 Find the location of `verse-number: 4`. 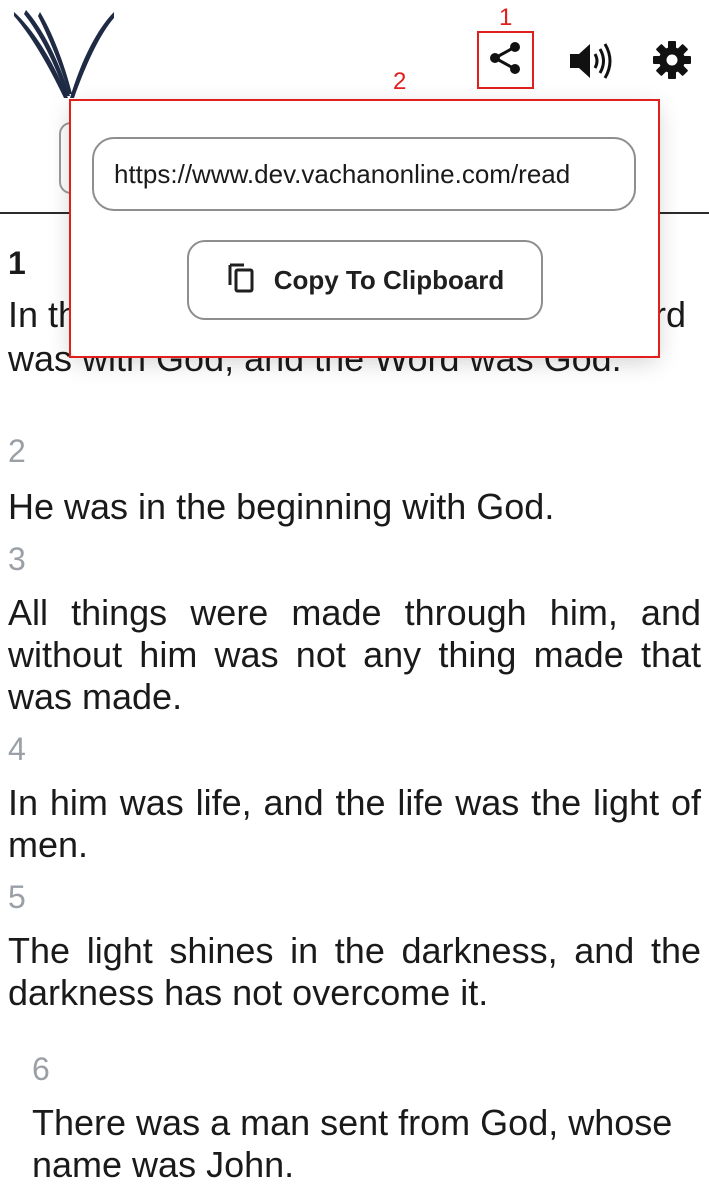

verse-number: 4 is located at coordinates (17, 749).